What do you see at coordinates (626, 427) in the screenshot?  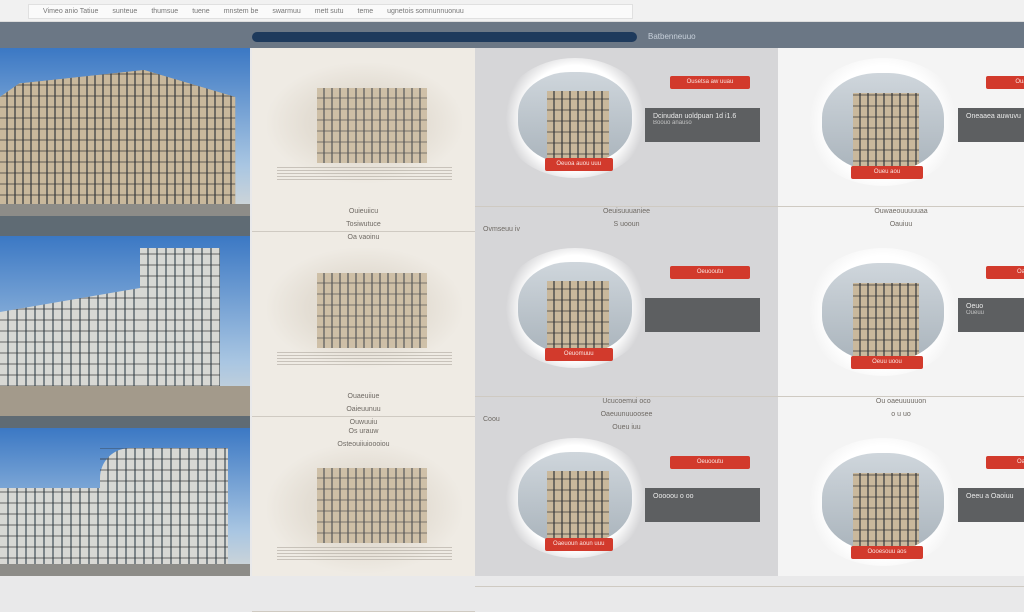 I see `caption: Oueu iuu` at bounding box center [626, 427].